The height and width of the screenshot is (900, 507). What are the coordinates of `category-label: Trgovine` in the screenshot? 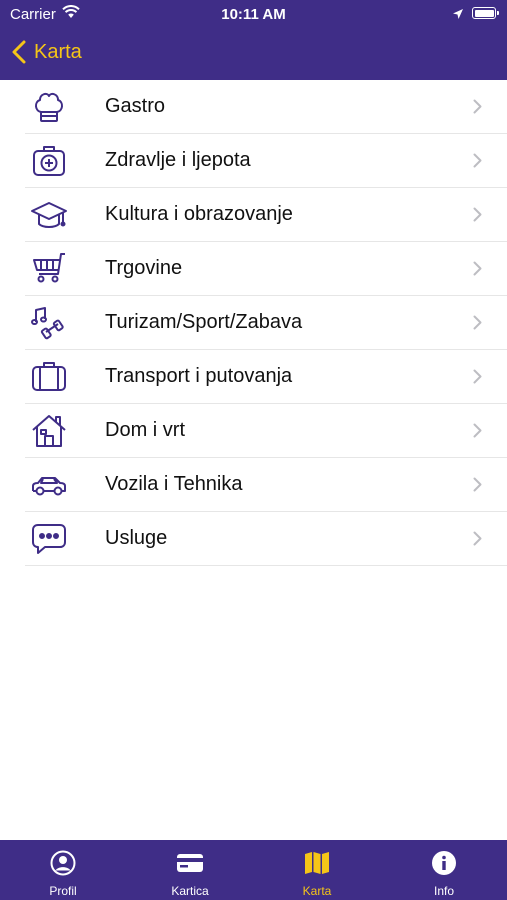 It's located at (144, 268).